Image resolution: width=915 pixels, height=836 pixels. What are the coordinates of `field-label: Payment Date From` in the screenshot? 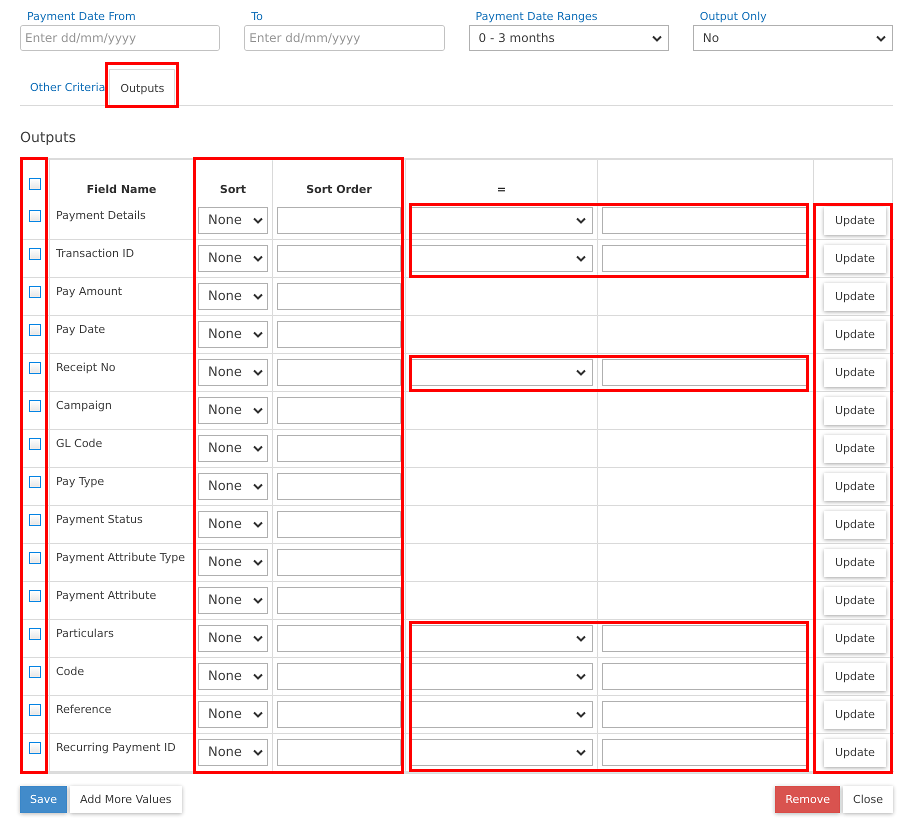 It's located at (81, 17).